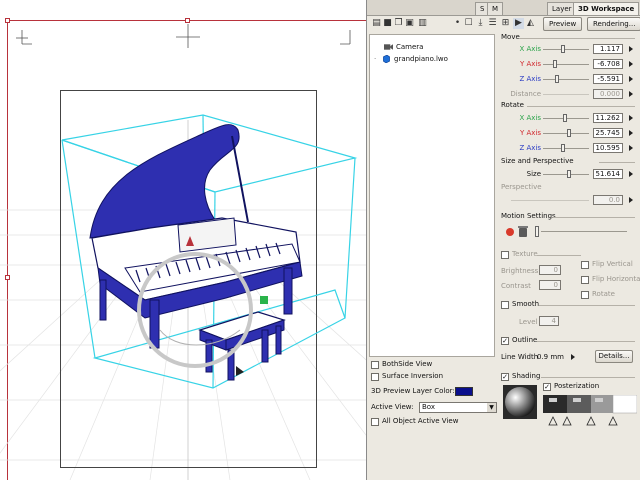 The image size is (640, 480). Describe the element at coordinates (458, 407) in the screenshot. I see `active-view-select: Box ▼` at that location.